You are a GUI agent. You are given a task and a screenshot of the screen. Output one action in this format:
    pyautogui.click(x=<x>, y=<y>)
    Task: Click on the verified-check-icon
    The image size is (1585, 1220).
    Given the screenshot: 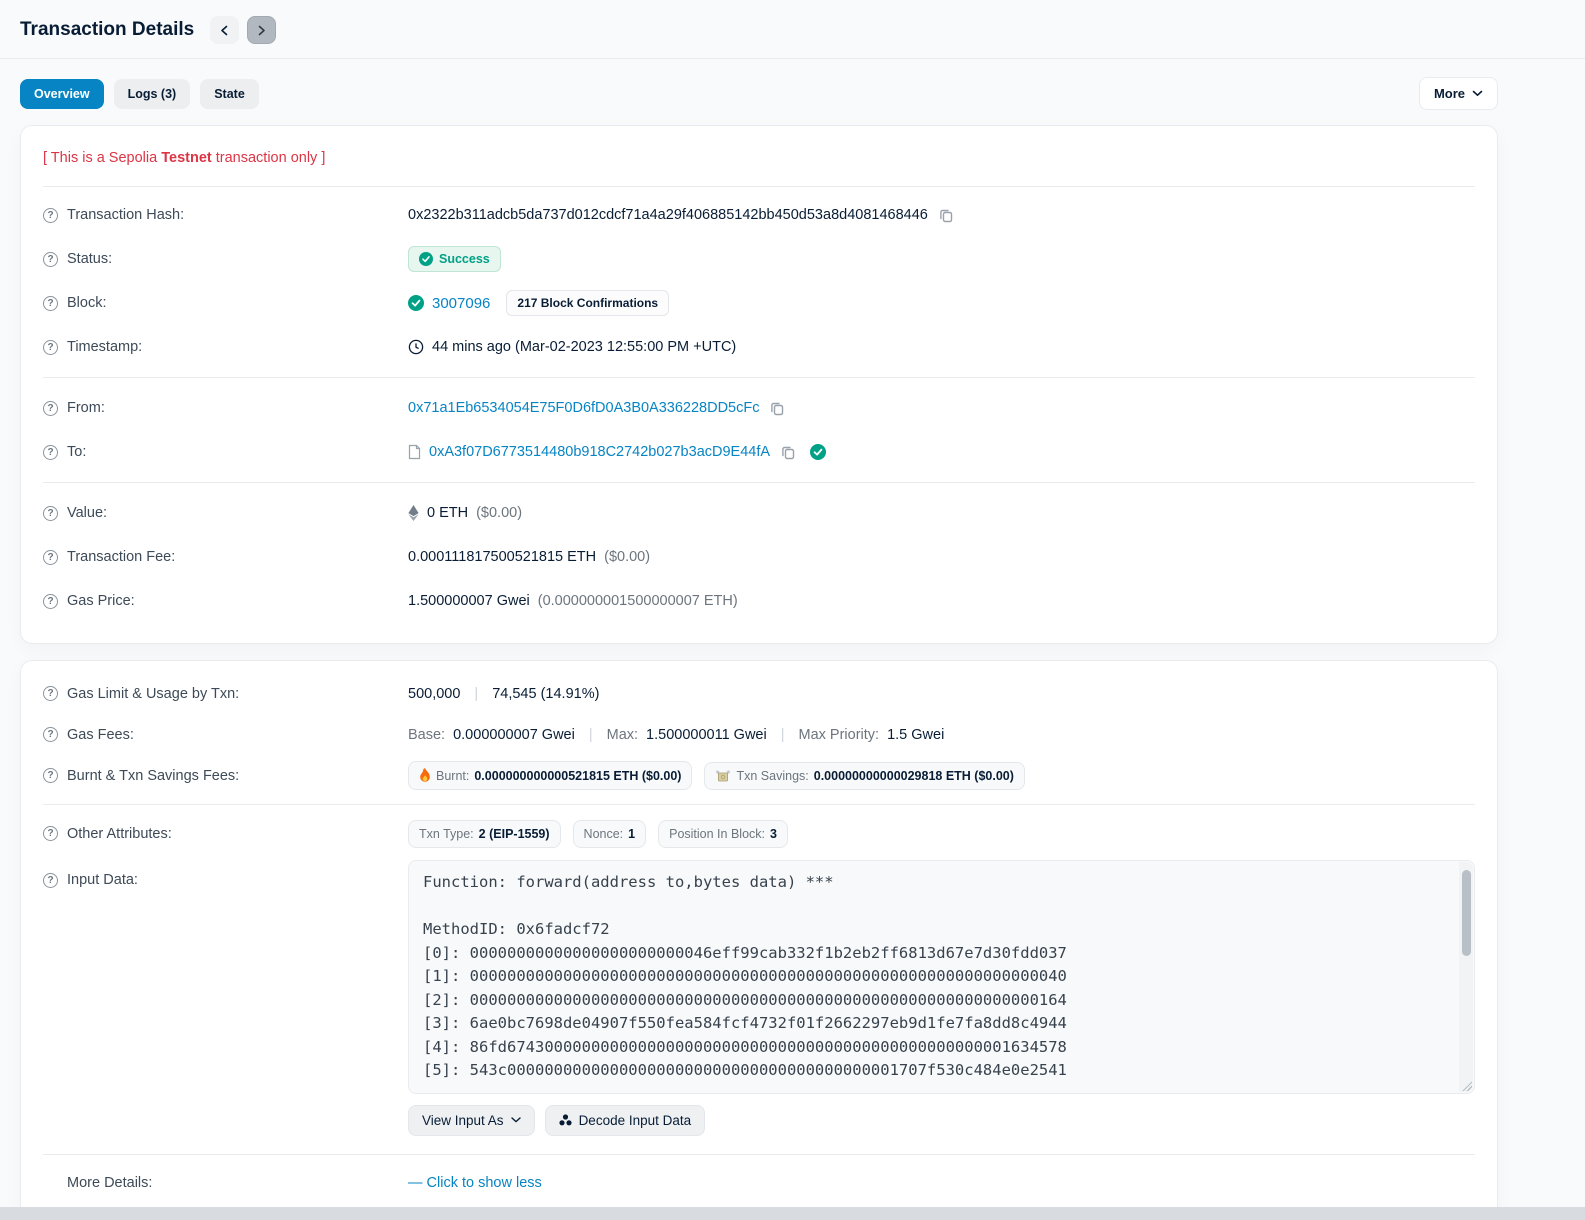 What is the action you would take?
    pyautogui.click(x=818, y=452)
    